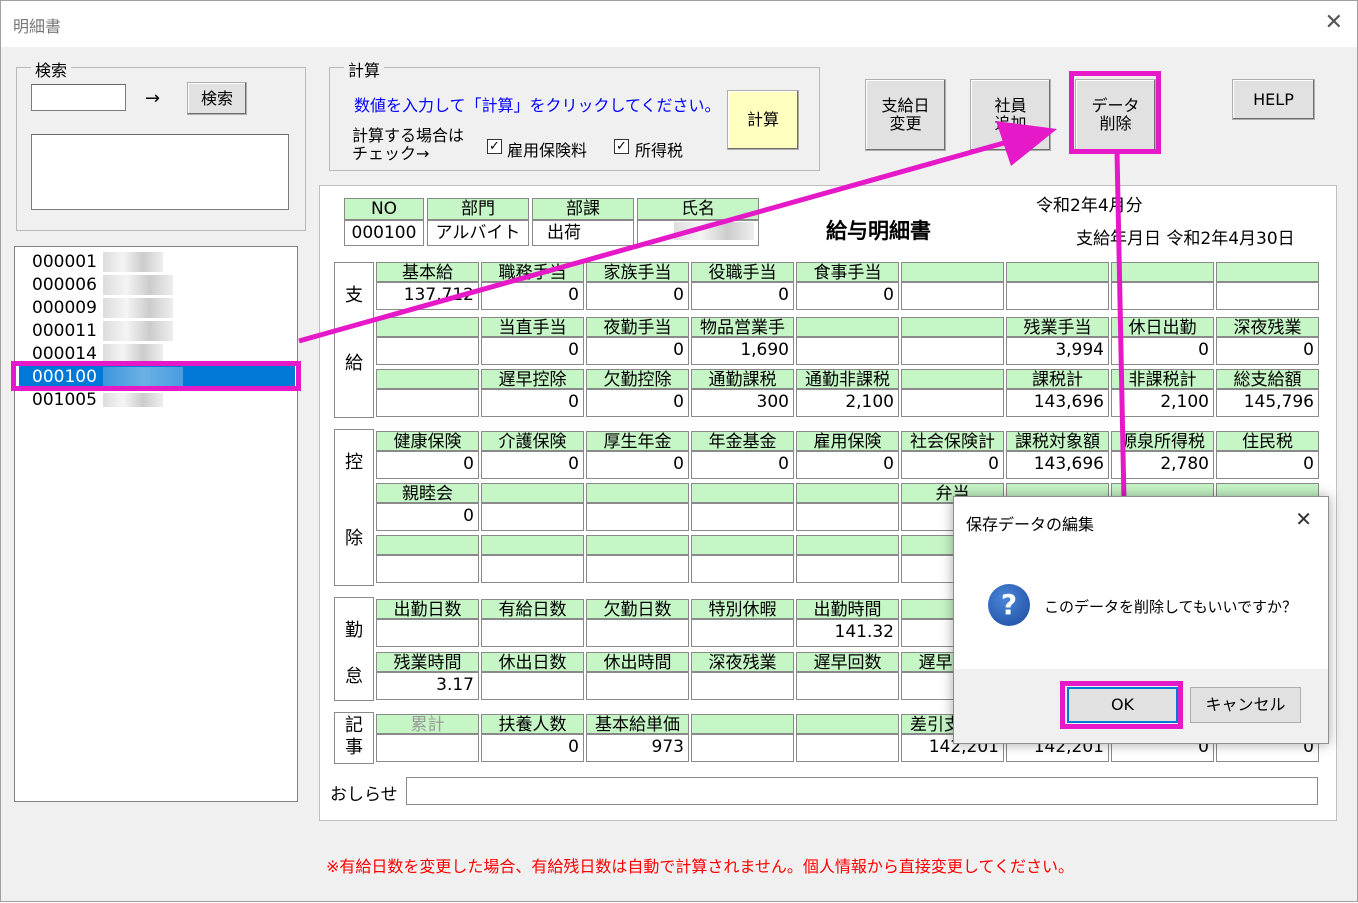 Image resolution: width=1358 pixels, height=903 pixels. I want to click on search-results-box, so click(160, 172).